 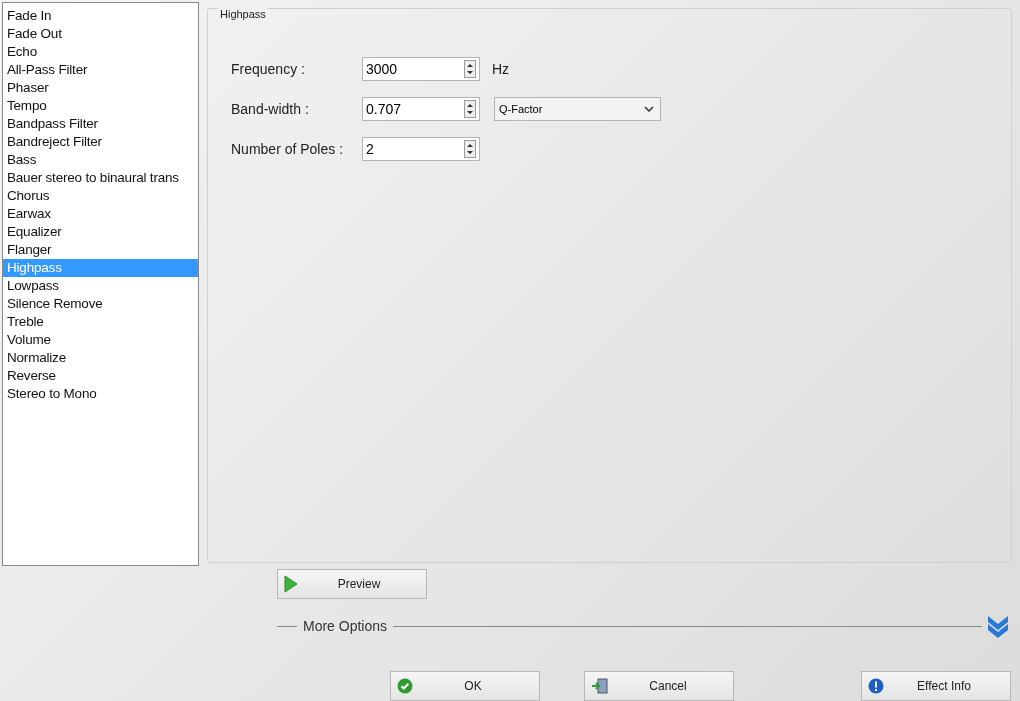 What do you see at coordinates (998, 626) in the screenshot?
I see `double-chevron-down-icon` at bounding box center [998, 626].